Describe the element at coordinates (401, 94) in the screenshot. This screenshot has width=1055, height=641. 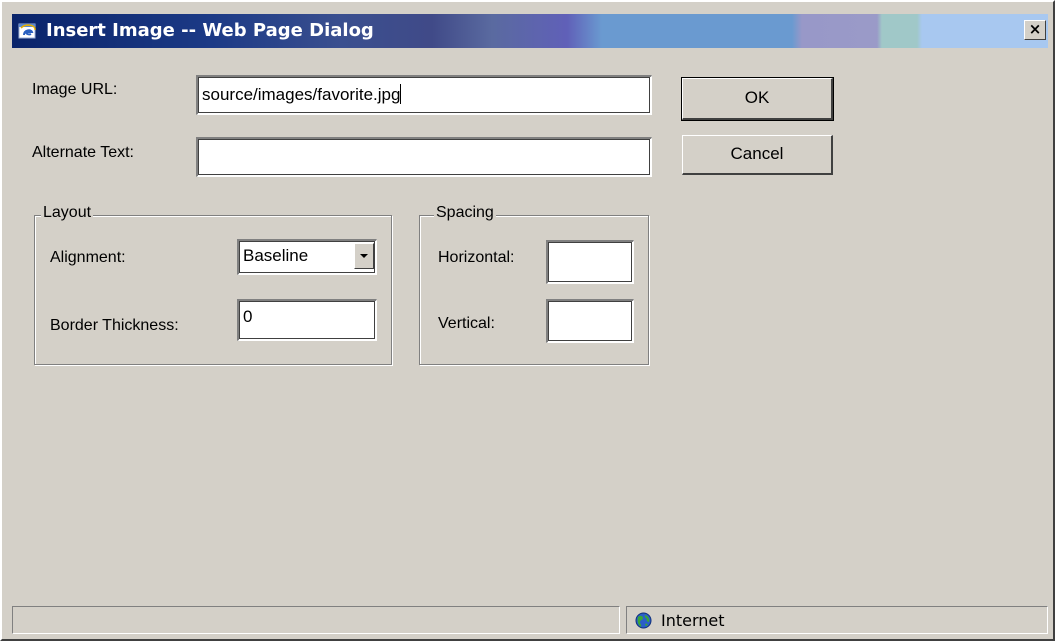
I see `text-caret` at that location.